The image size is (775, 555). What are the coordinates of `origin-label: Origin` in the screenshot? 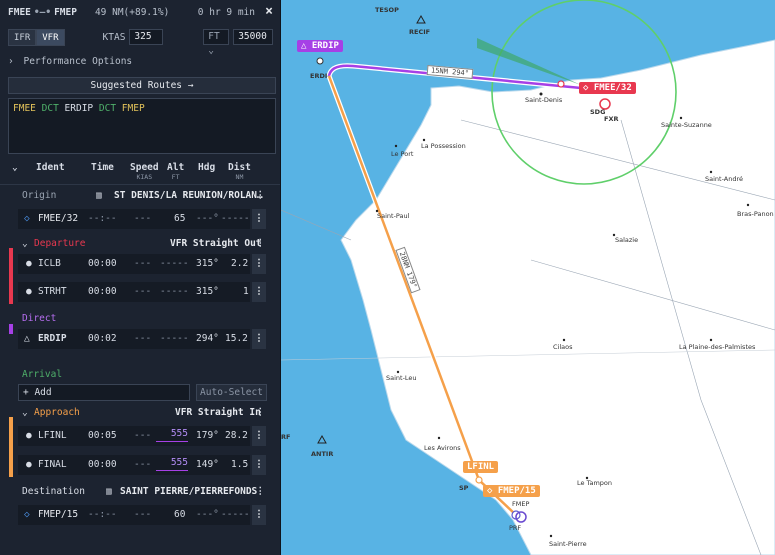 It's located at (39, 195).